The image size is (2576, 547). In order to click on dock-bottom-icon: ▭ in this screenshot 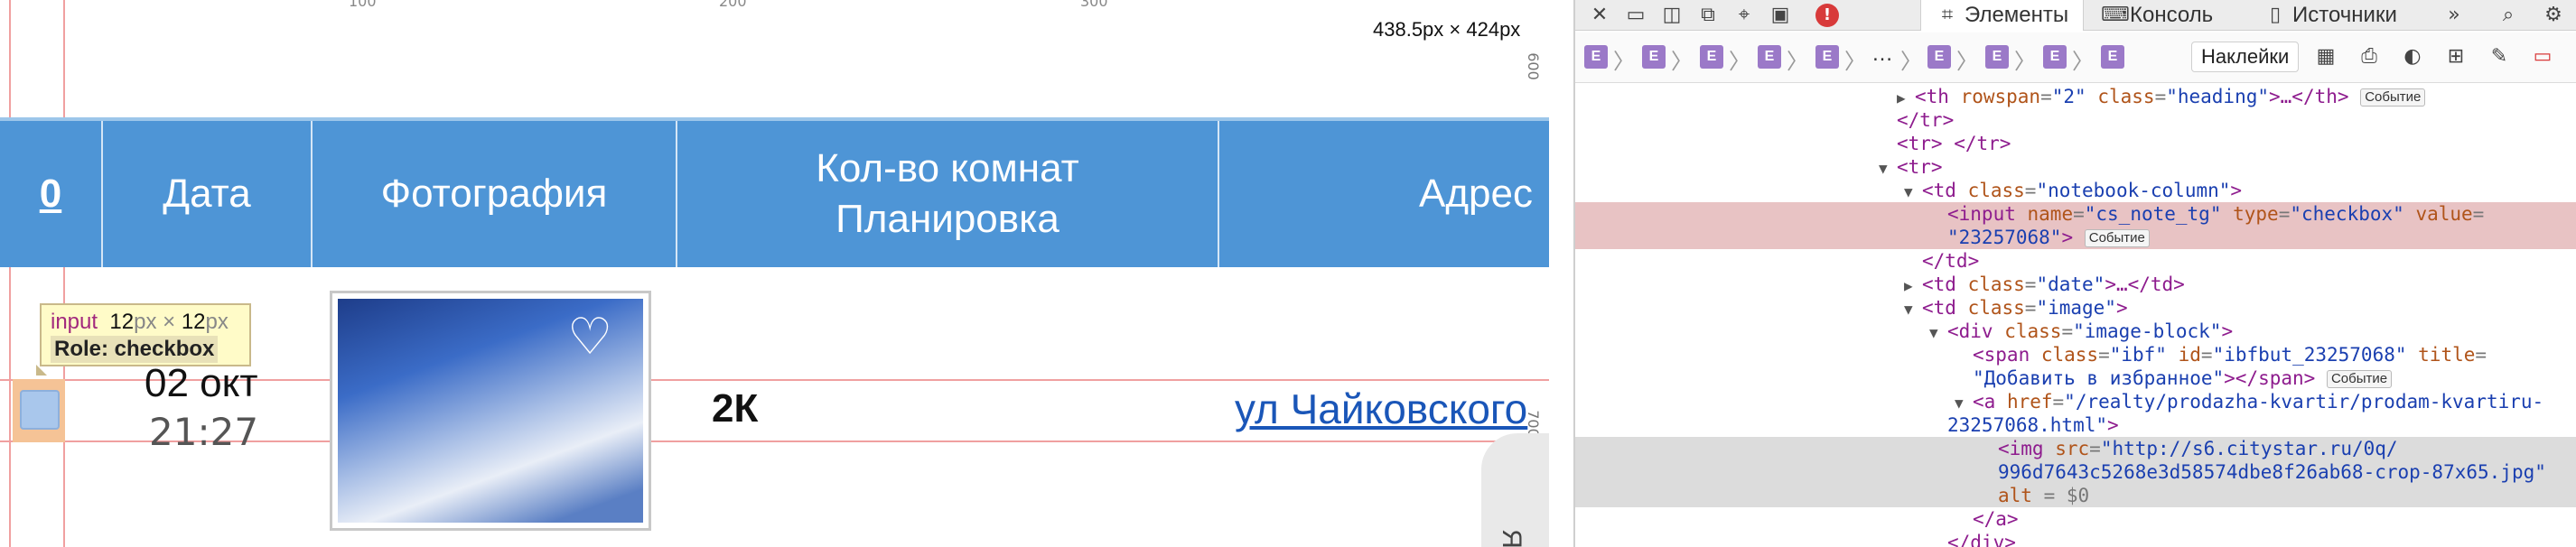, I will do `click(1635, 15)`.